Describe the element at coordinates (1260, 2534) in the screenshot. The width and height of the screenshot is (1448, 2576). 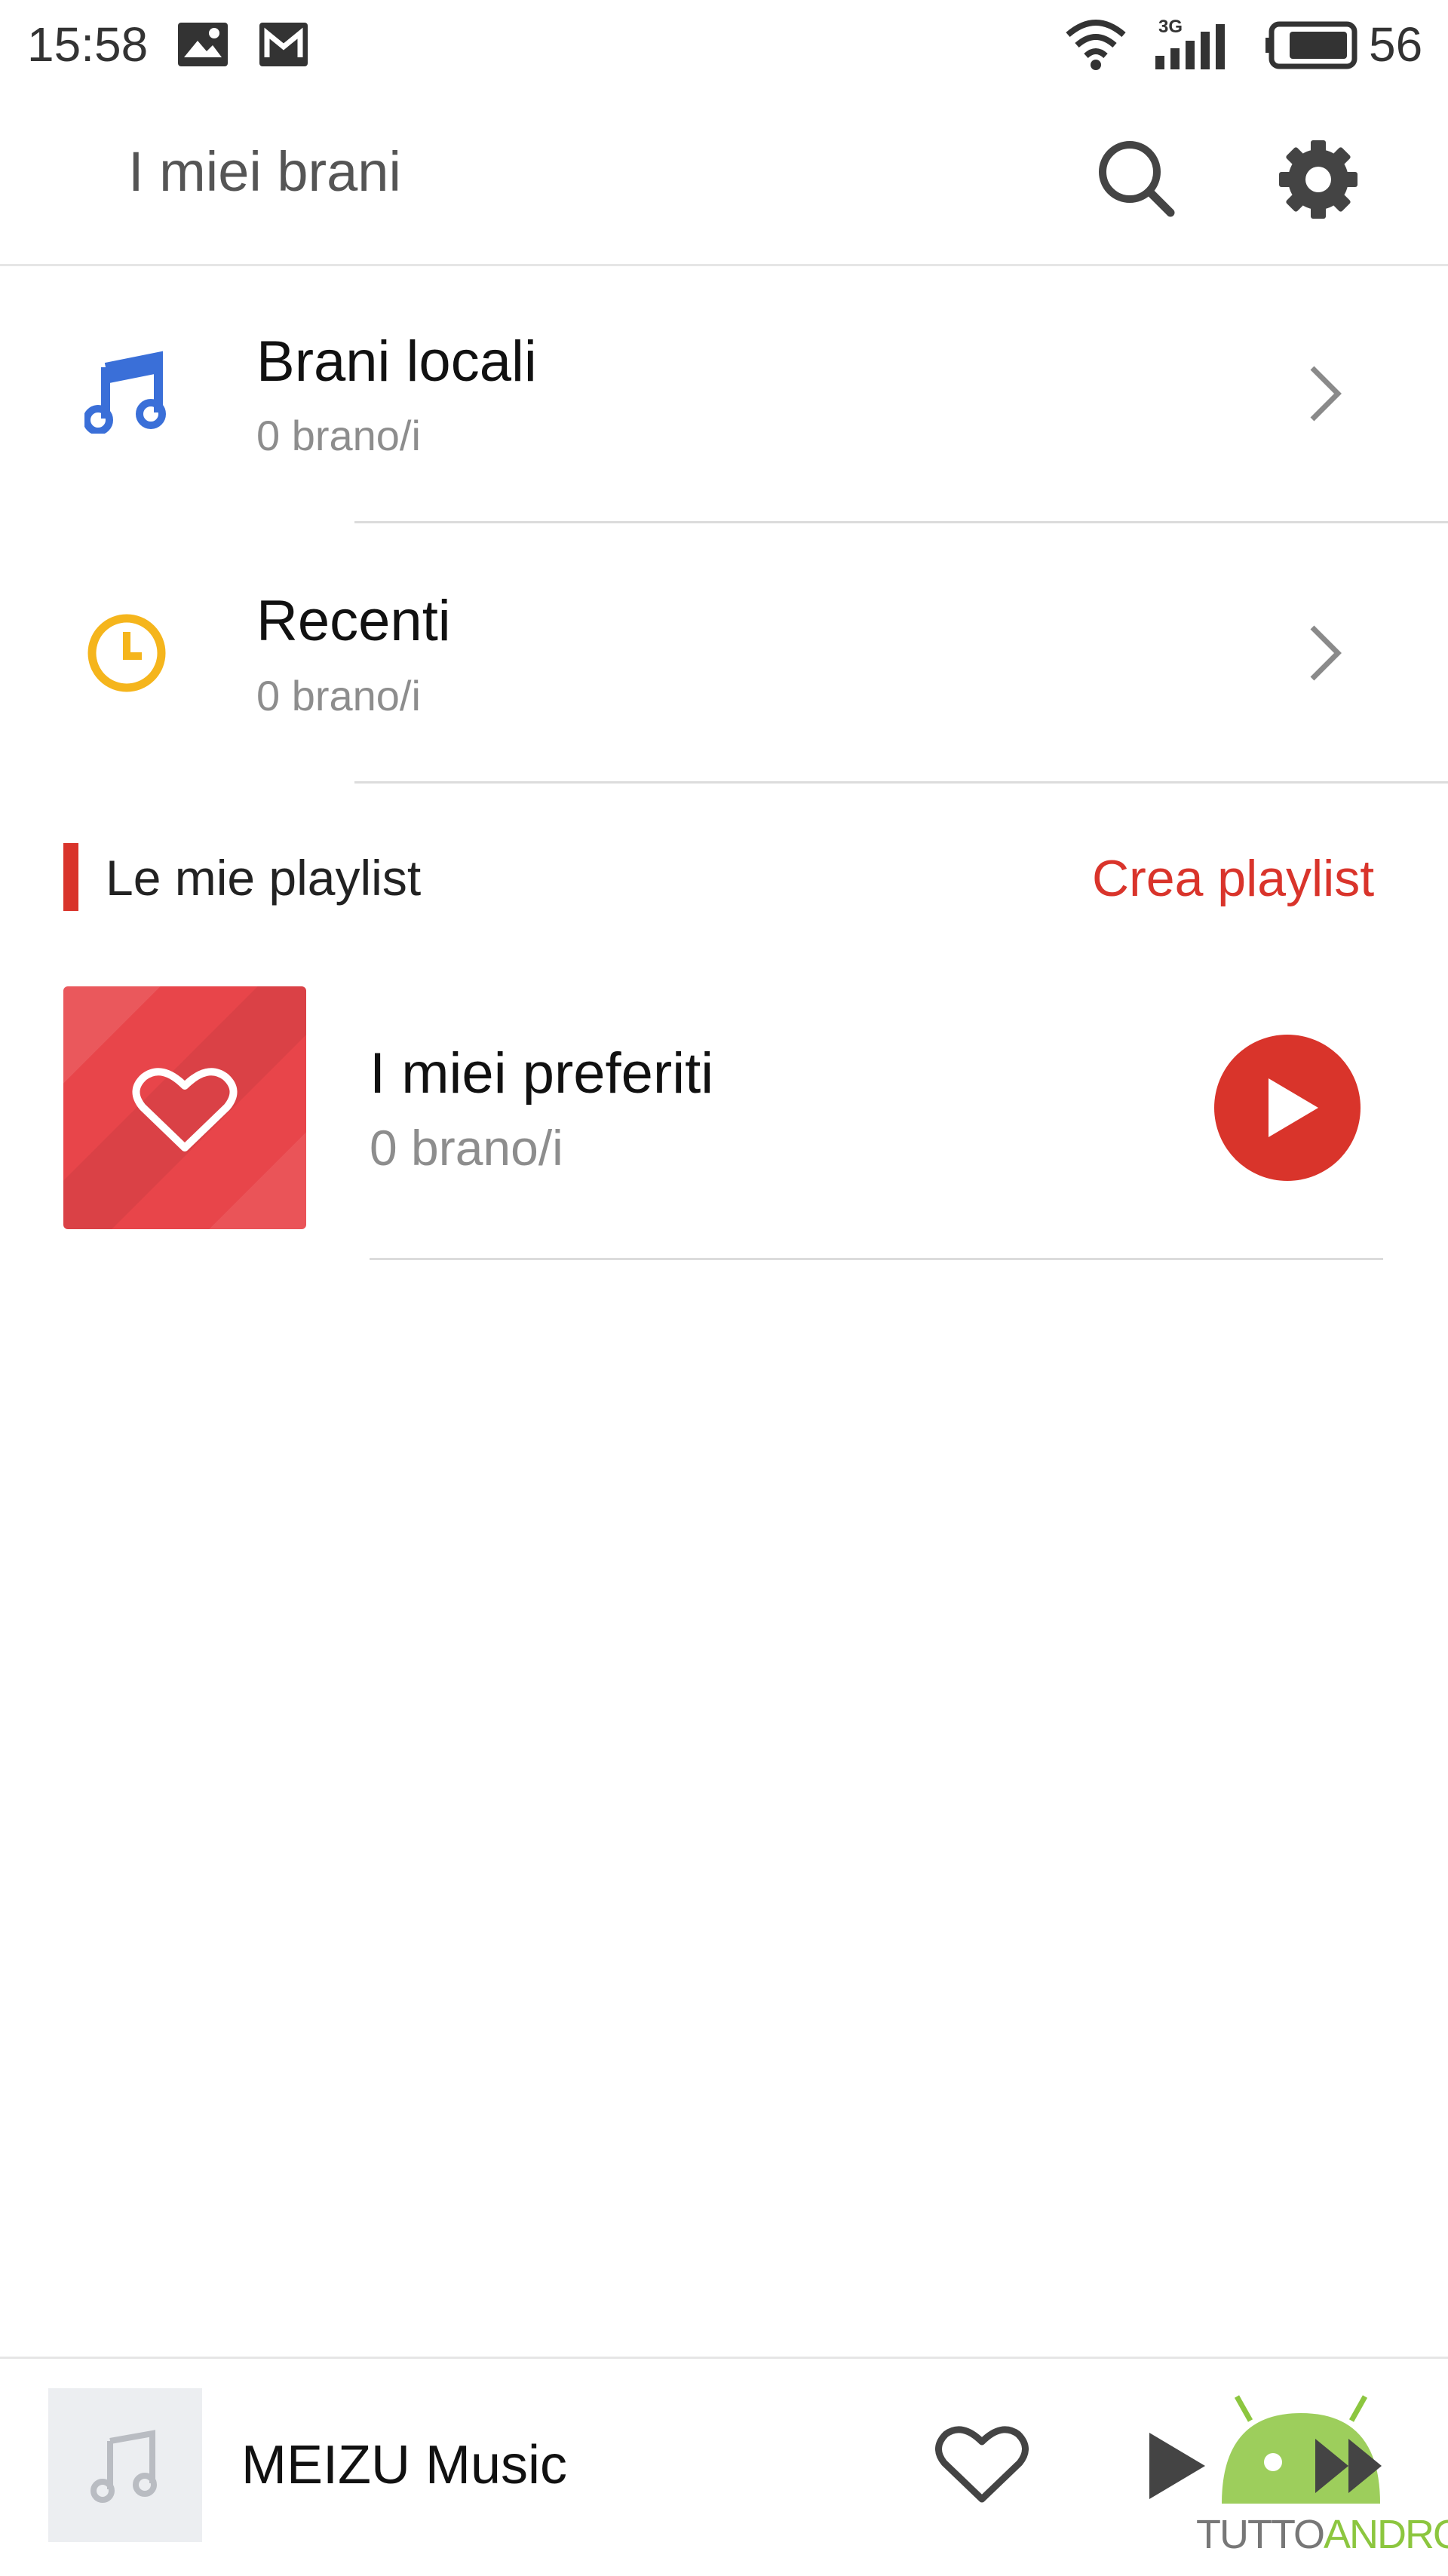
I see `watermark-part-1: TUTTO` at that location.